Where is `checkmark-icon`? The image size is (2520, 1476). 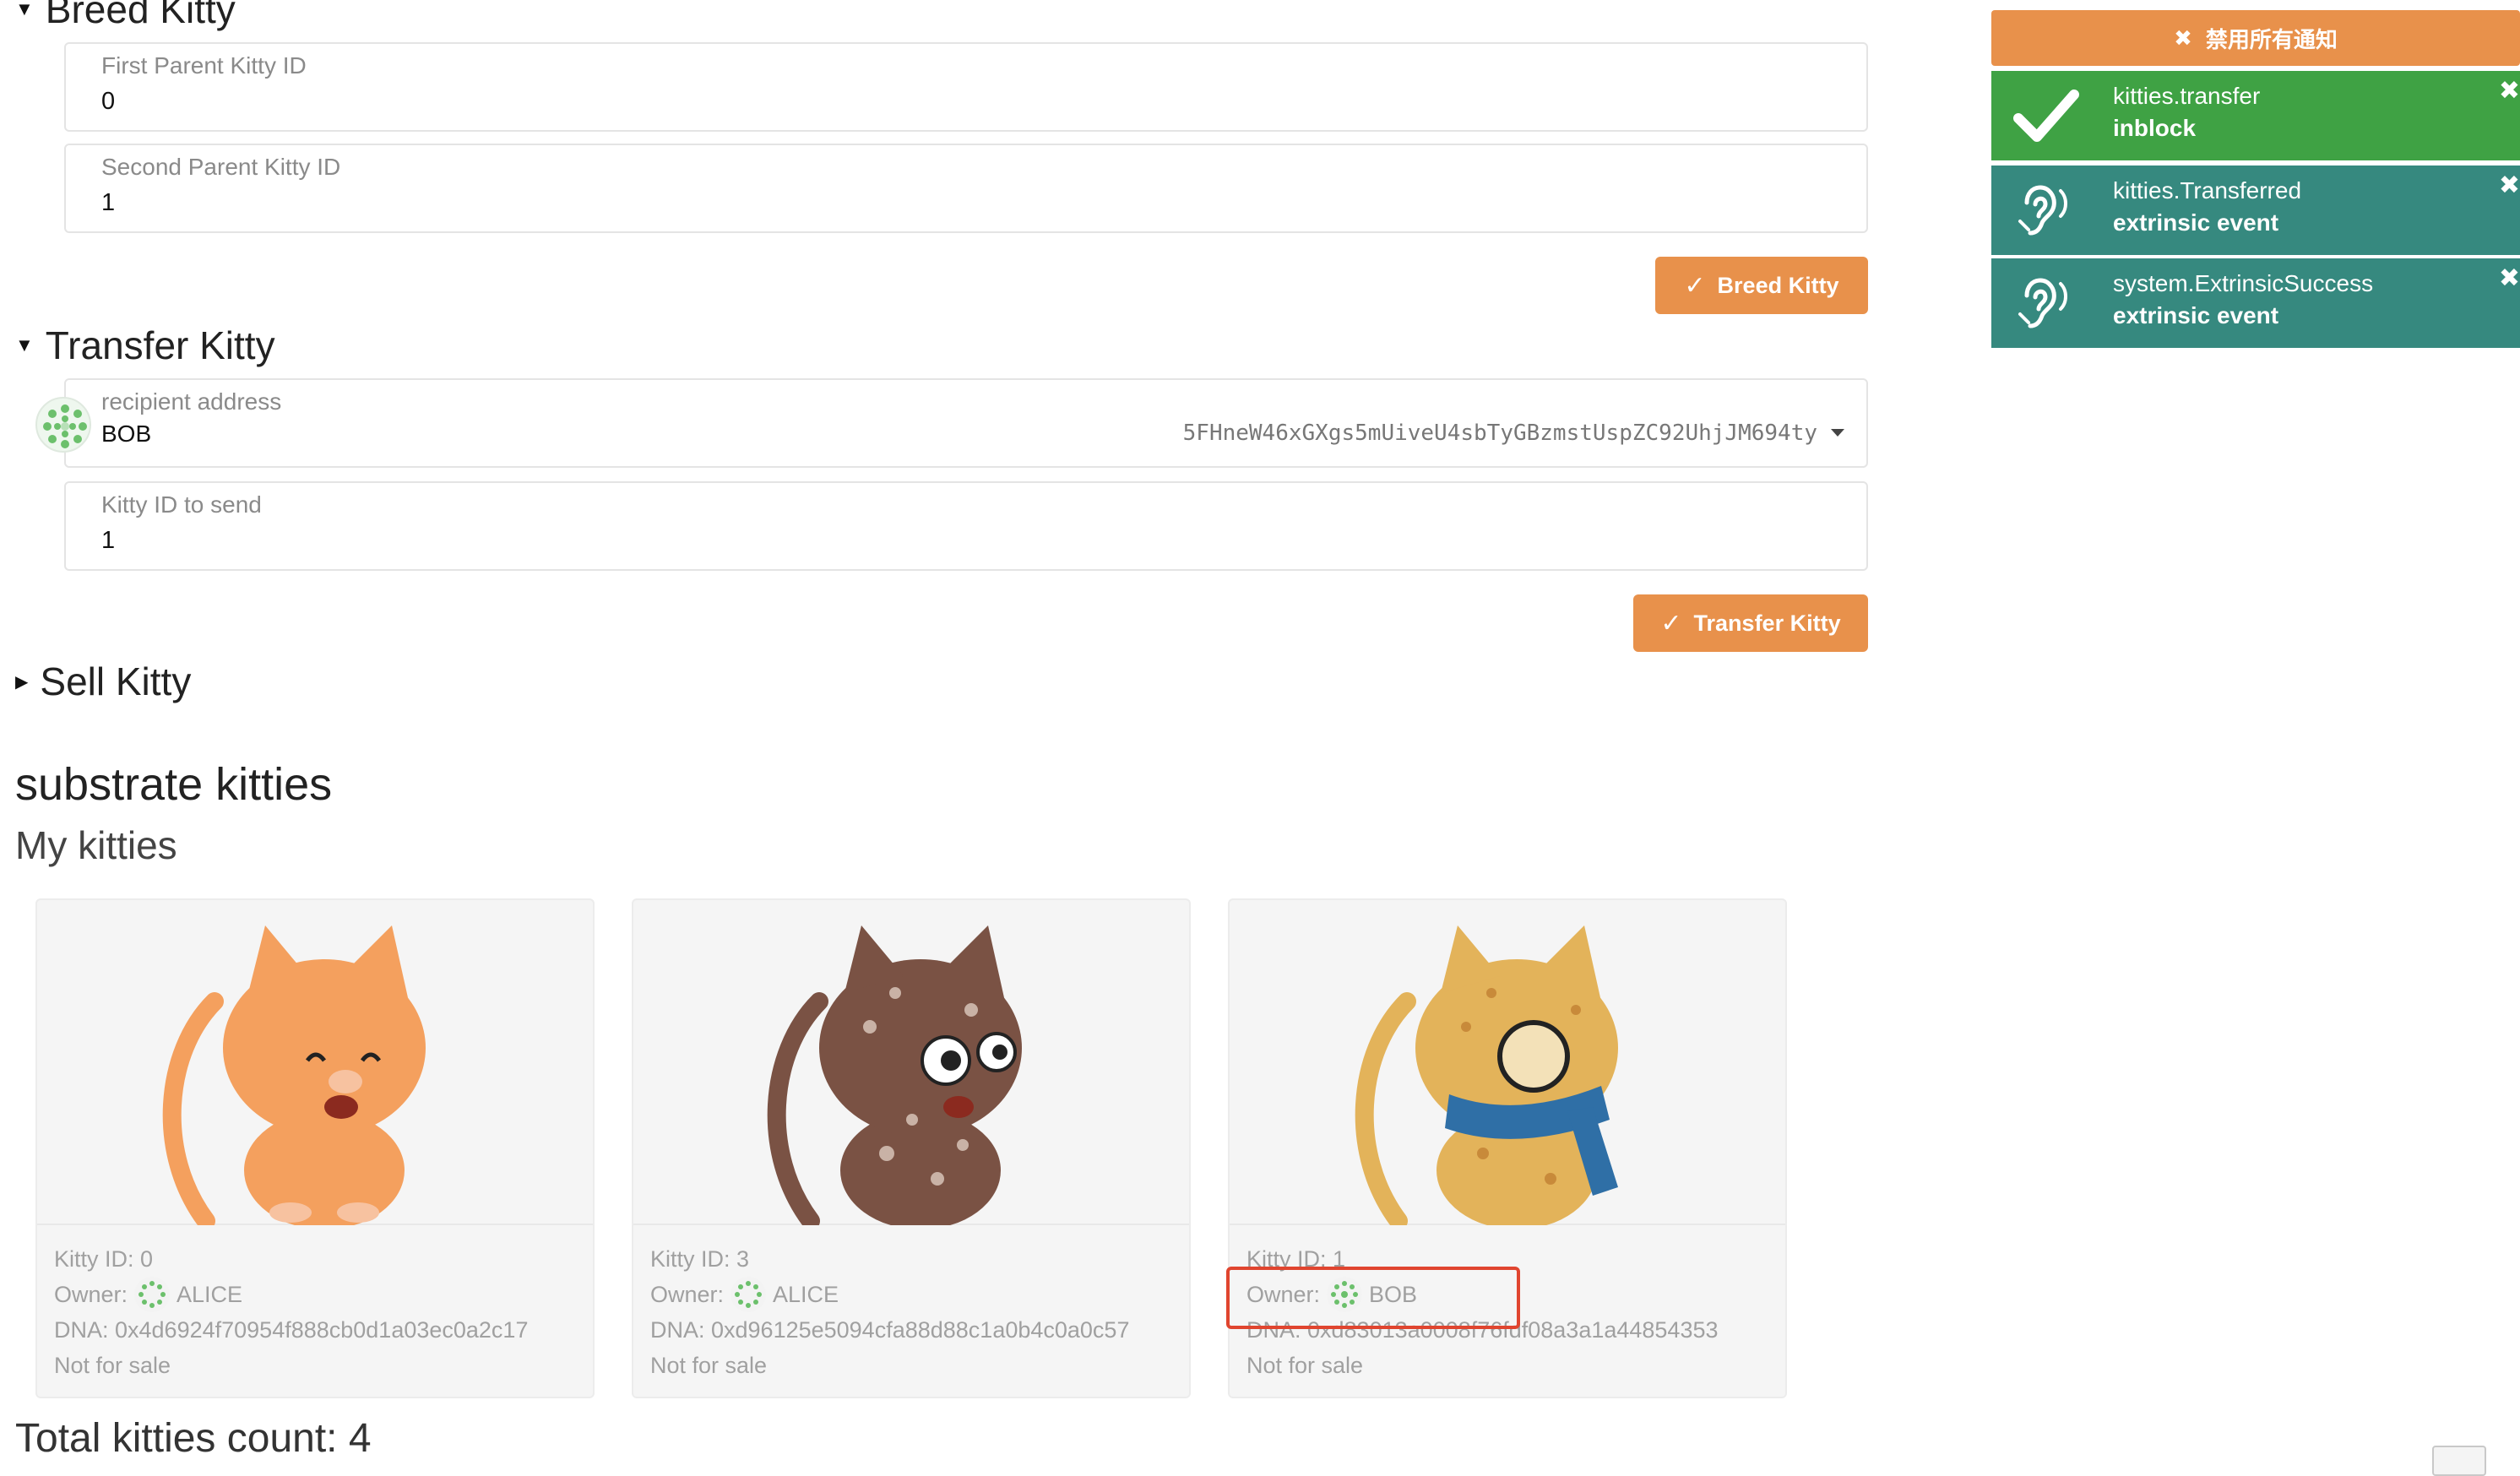
checkmark-icon is located at coordinates (2046, 116).